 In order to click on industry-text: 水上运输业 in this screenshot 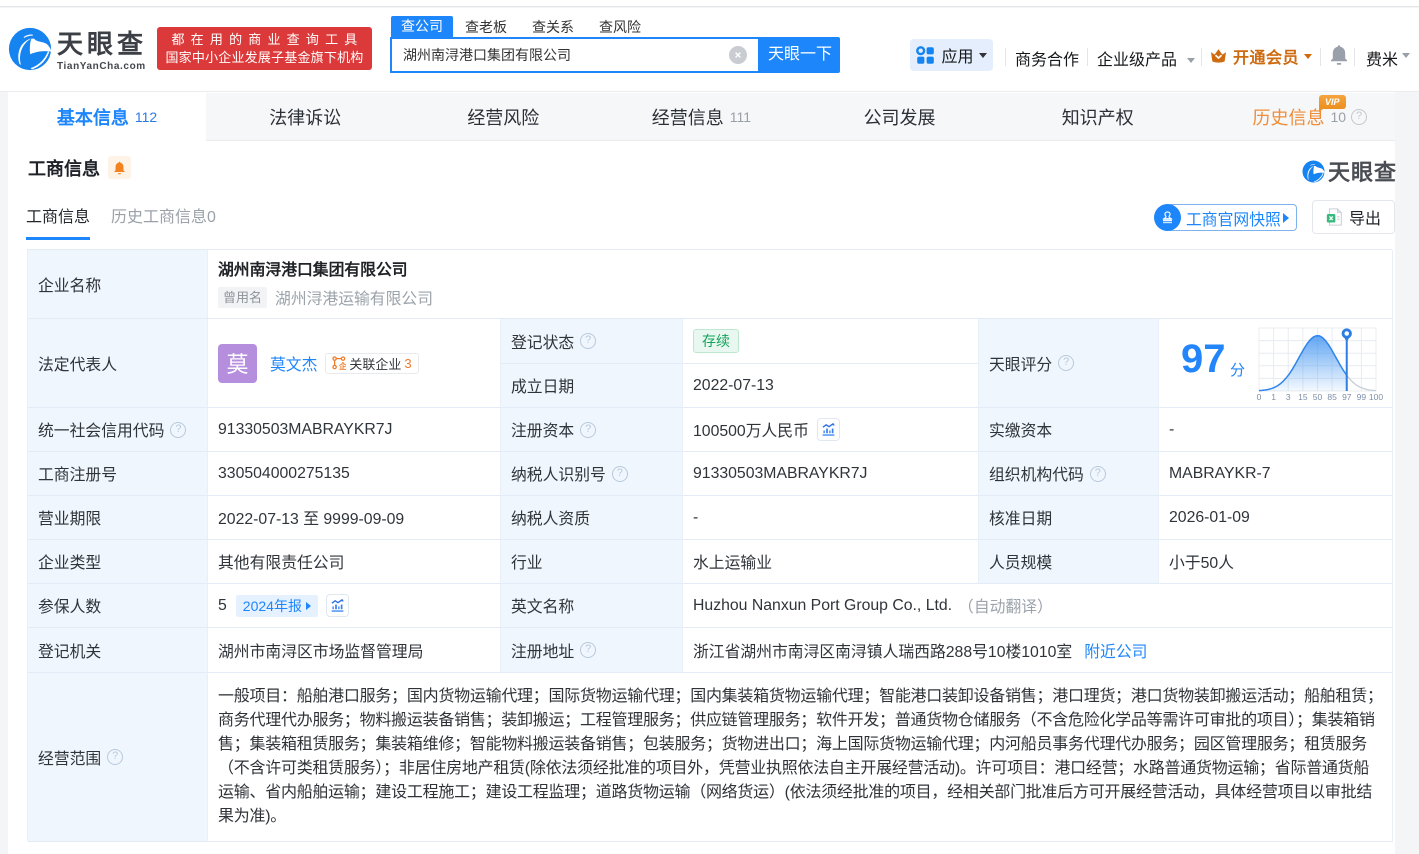, I will do `click(732, 563)`.